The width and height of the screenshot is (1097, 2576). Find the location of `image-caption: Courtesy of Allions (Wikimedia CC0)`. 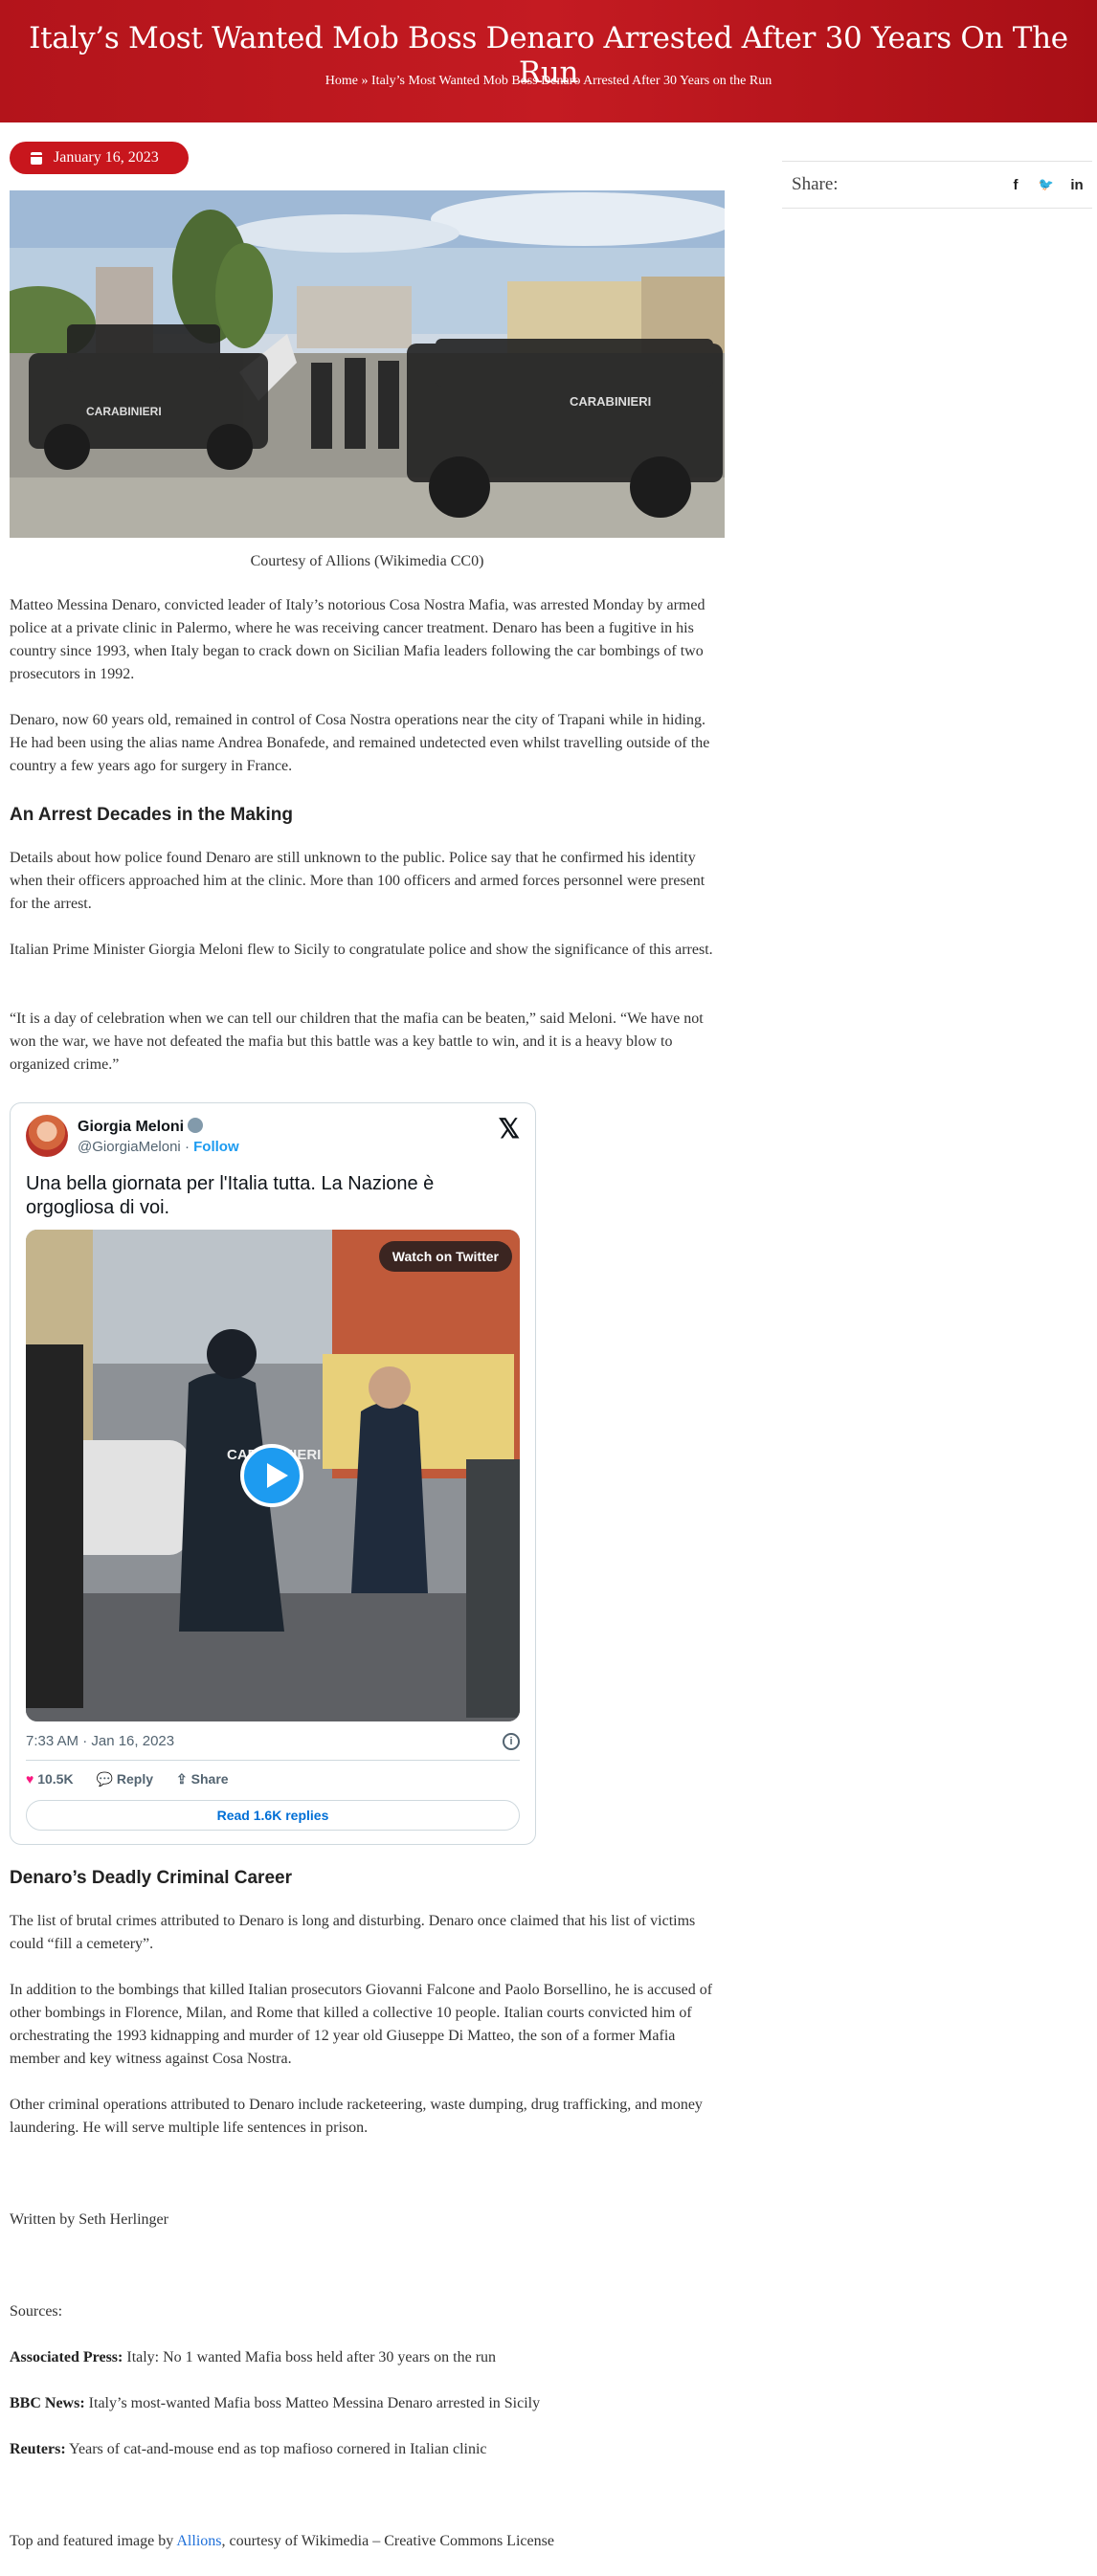

image-caption: Courtesy of Allions (Wikimedia CC0) is located at coordinates (367, 561).